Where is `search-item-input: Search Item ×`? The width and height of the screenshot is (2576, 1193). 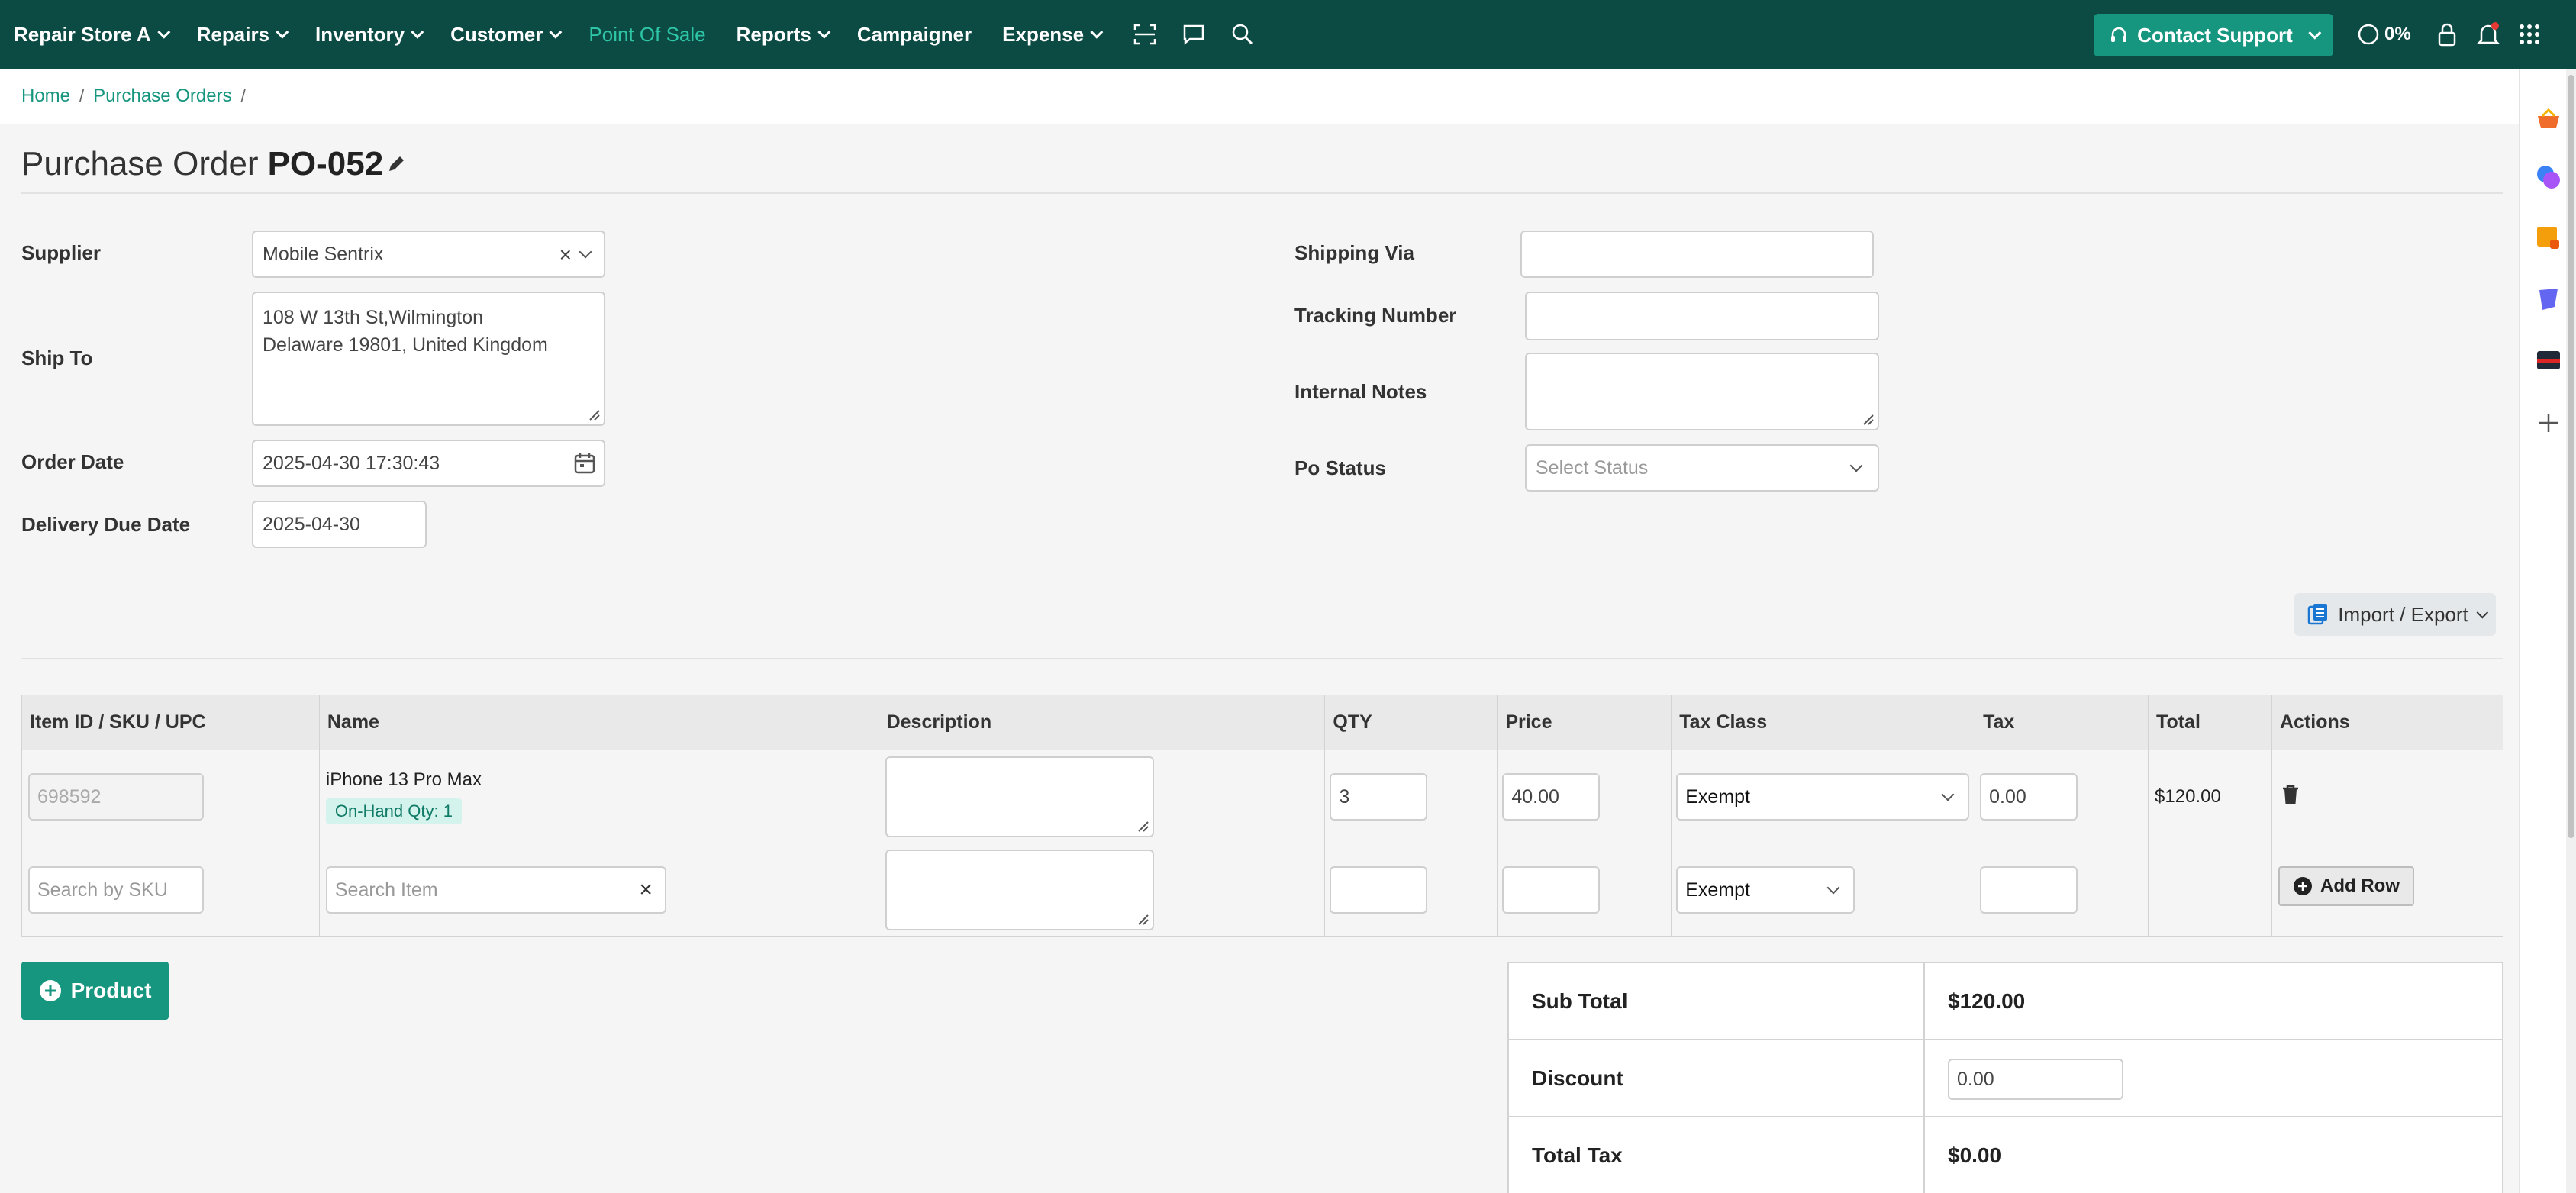
search-item-input: Search Item × is located at coordinates (495, 890).